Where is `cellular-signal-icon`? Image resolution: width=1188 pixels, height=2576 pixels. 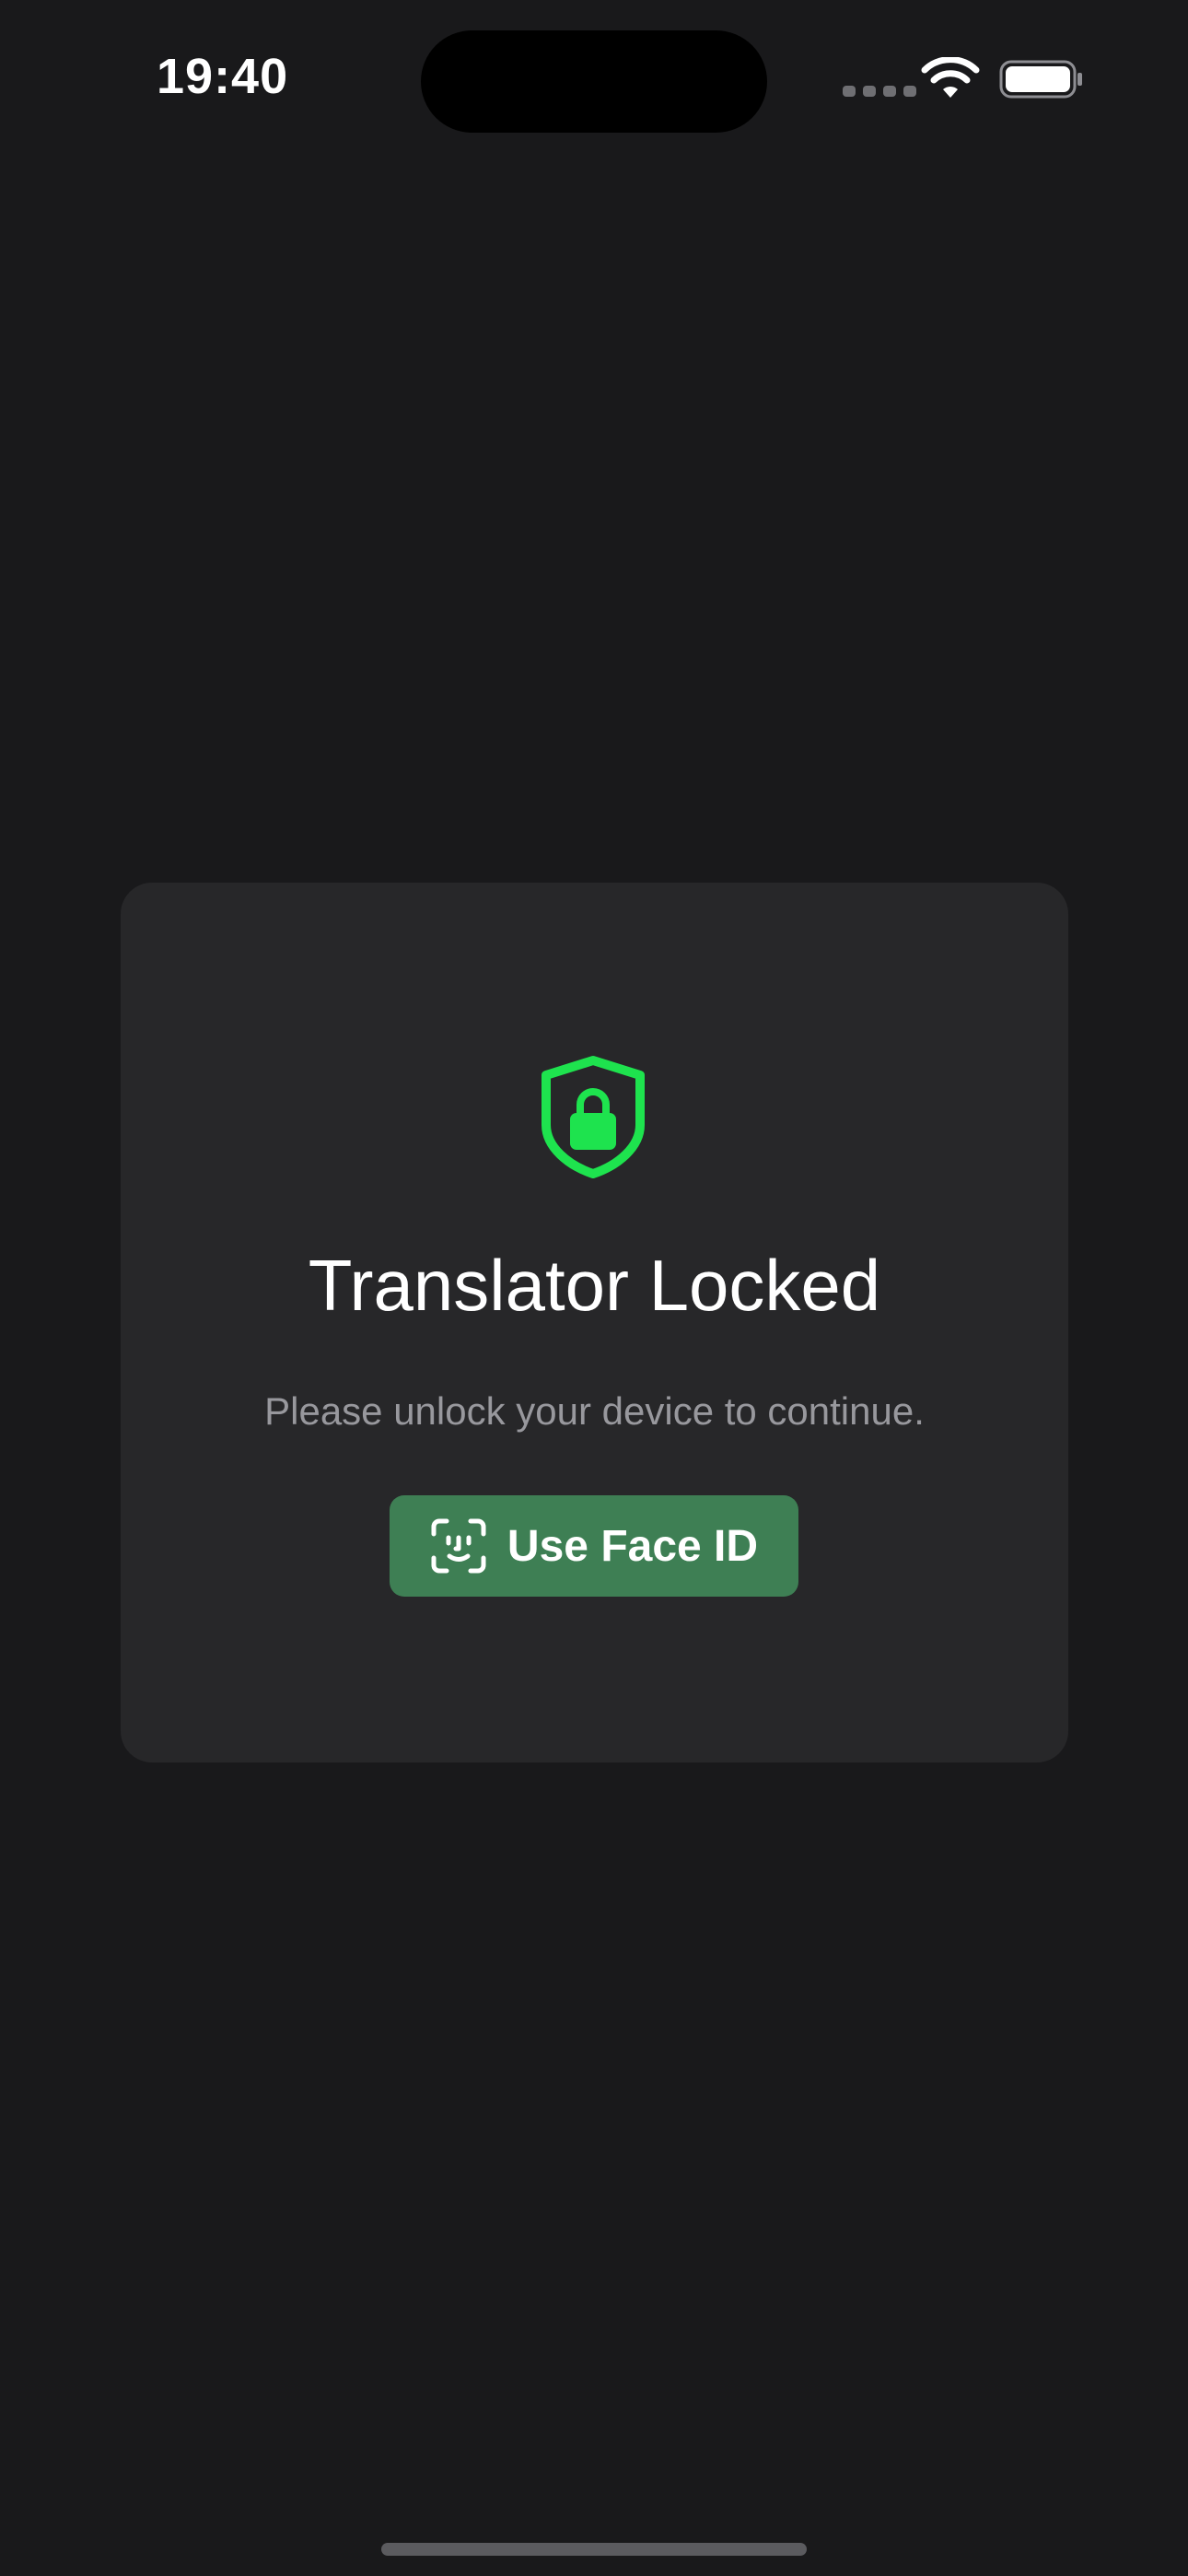 cellular-signal-icon is located at coordinates (879, 91).